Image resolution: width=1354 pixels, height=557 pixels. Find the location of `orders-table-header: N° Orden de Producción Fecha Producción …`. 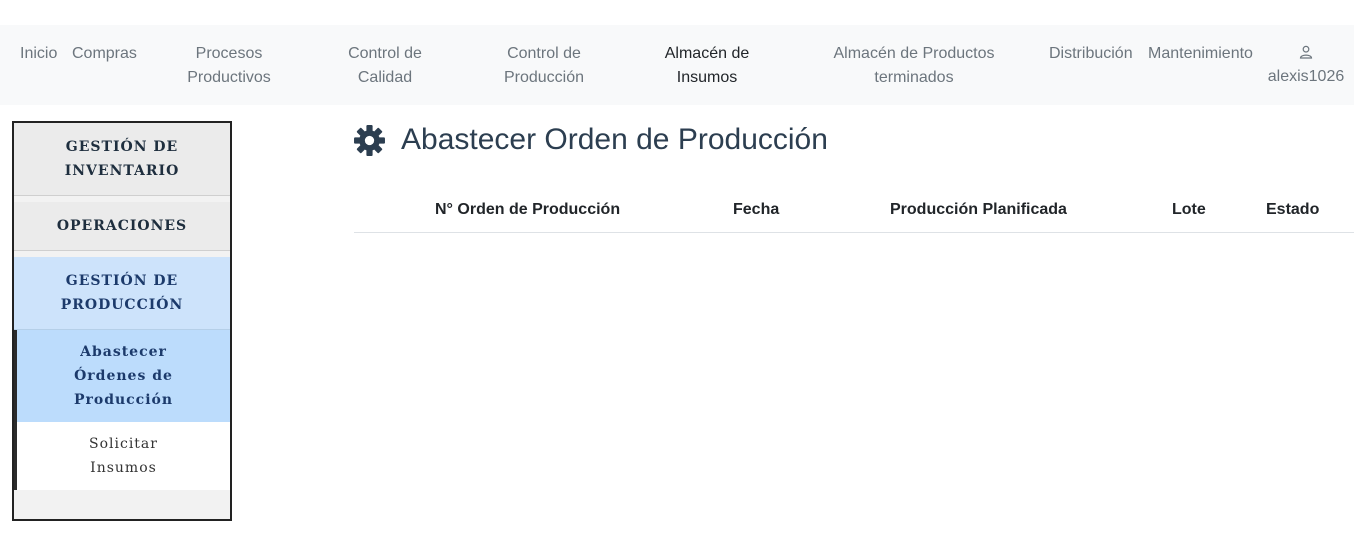

orders-table-header: N° Orden de Producción Fecha Producción … is located at coordinates (854, 211).